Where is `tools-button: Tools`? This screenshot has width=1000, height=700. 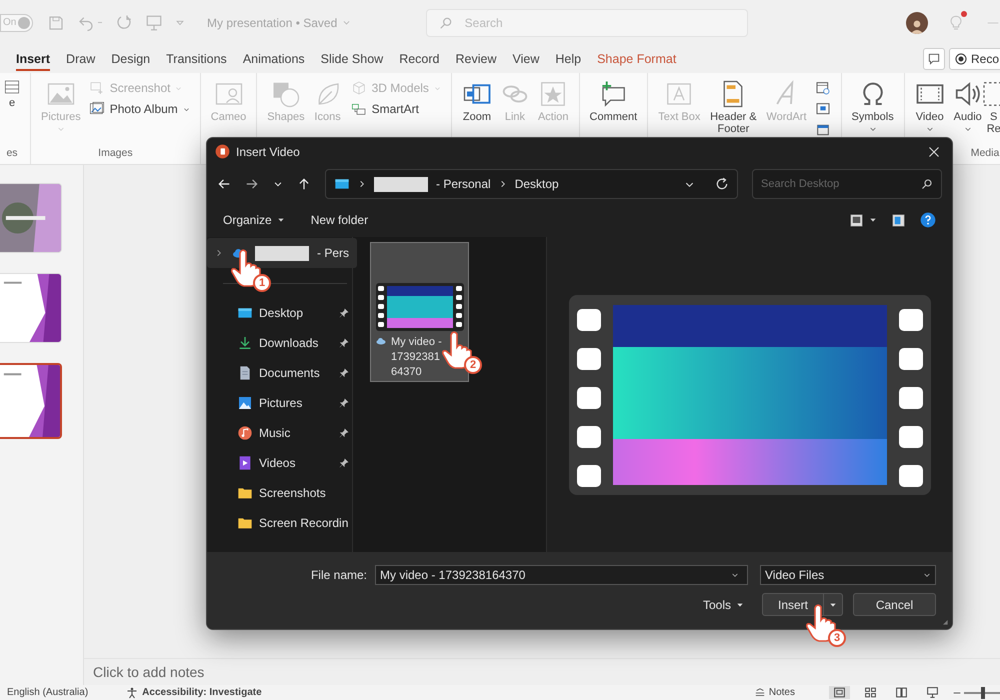
tools-button: Tools is located at coordinates (723, 605).